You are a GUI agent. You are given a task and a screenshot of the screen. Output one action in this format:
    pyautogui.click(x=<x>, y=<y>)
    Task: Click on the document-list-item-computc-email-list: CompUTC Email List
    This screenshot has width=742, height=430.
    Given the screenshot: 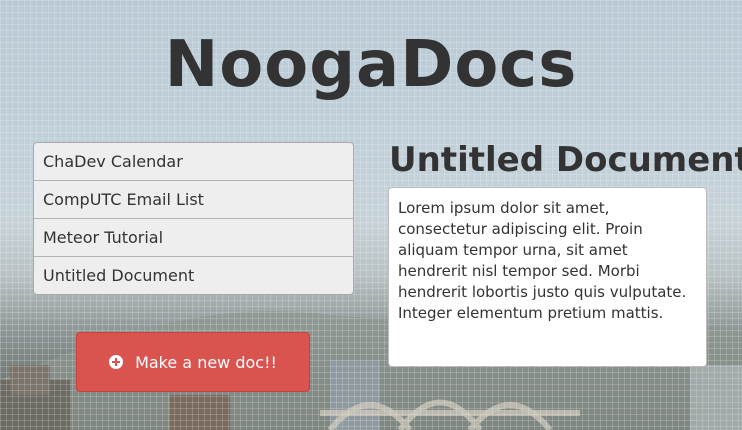 What is the action you would take?
    pyautogui.click(x=193, y=200)
    